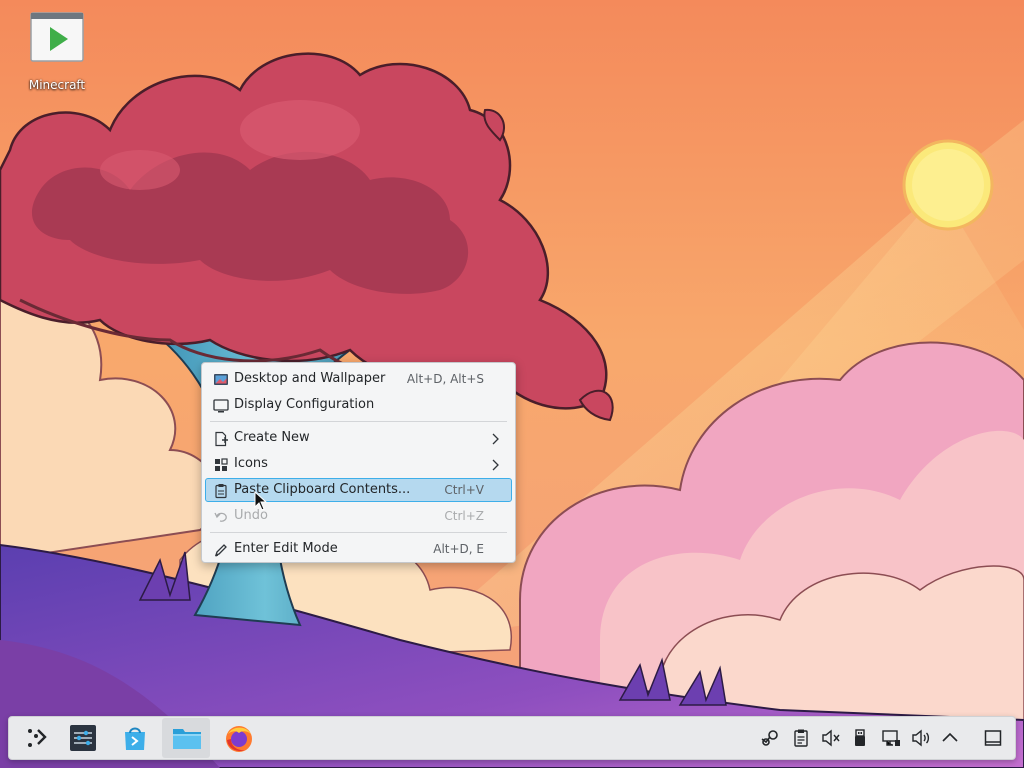  I want to click on menu-item-shortcut: Ctrl+V, so click(464, 490).